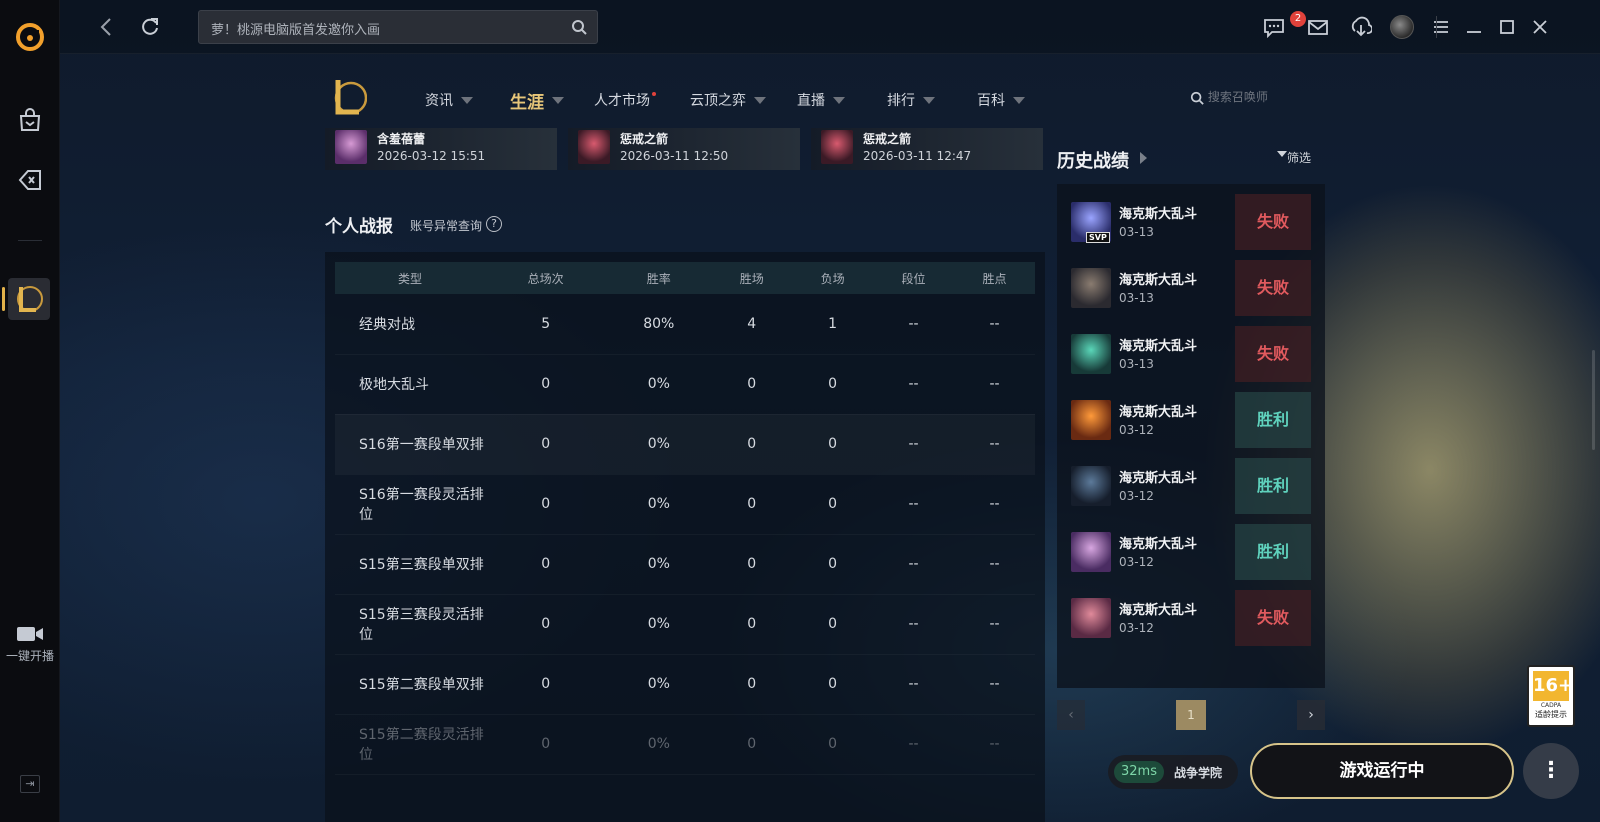 Image resolution: width=1600 pixels, height=822 pixels. Describe the element at coordinates (29, 656) in the screenshot. I see `broadcast-label: 一键开播` at that location.